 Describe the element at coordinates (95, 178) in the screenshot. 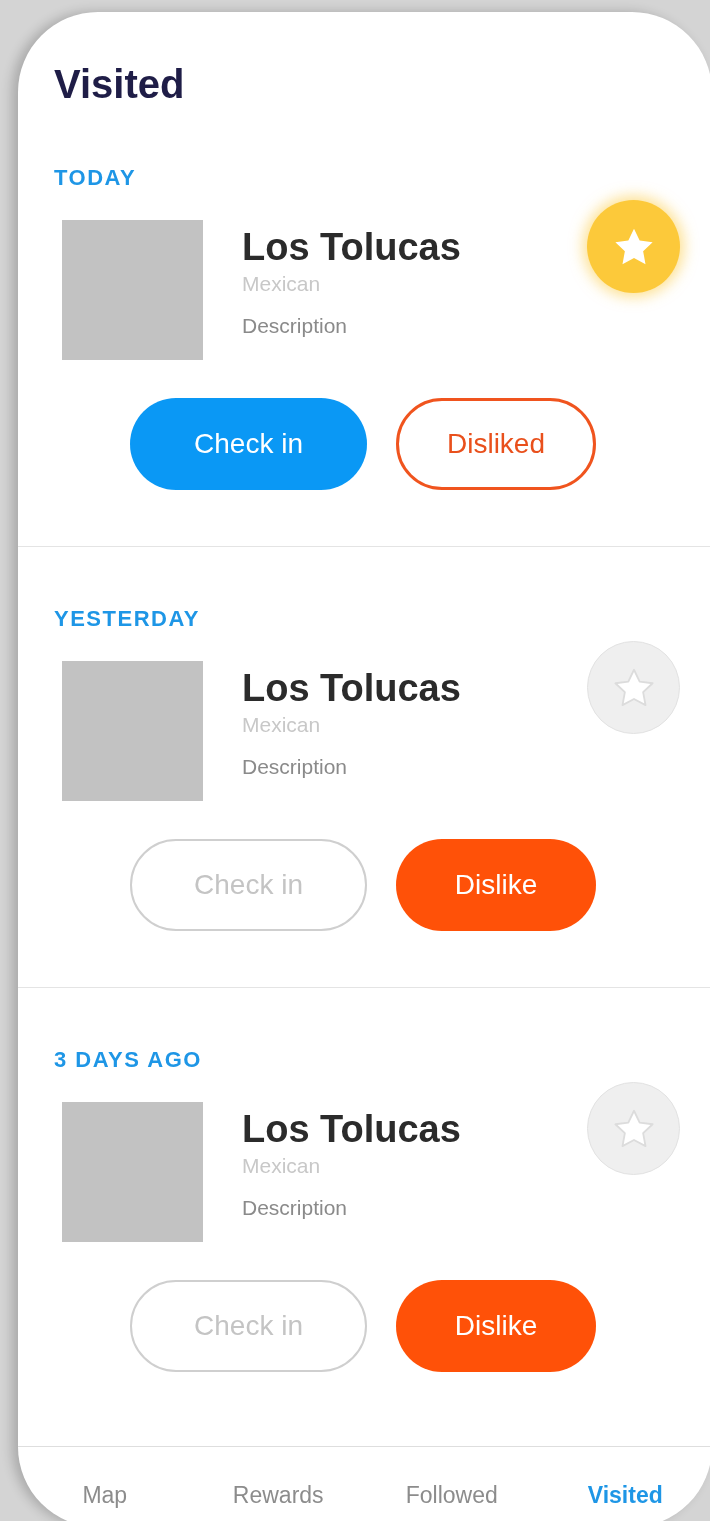

I see `section-label: TODAY` at that location.